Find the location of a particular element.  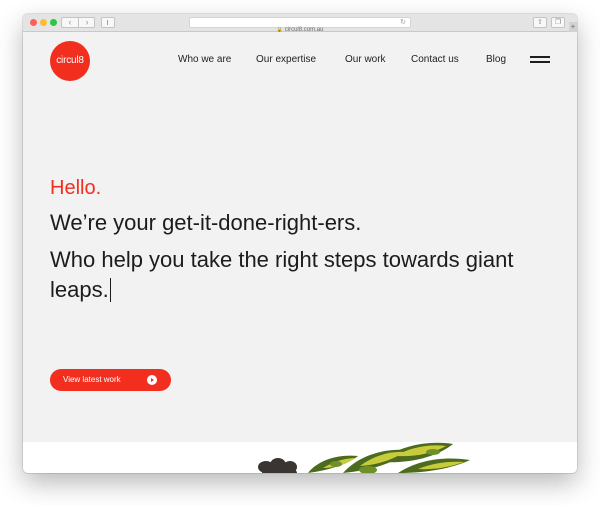

cta-label: View latest work is located at coordinates (92, 379).